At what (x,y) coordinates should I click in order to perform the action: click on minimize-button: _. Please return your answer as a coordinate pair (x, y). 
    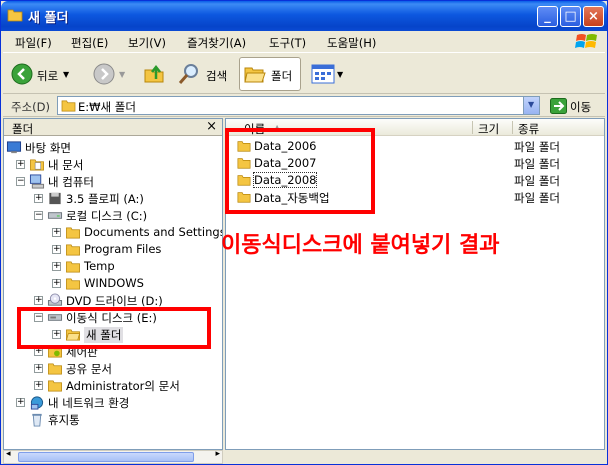
    Looking at the image, I should click on (547, 16).